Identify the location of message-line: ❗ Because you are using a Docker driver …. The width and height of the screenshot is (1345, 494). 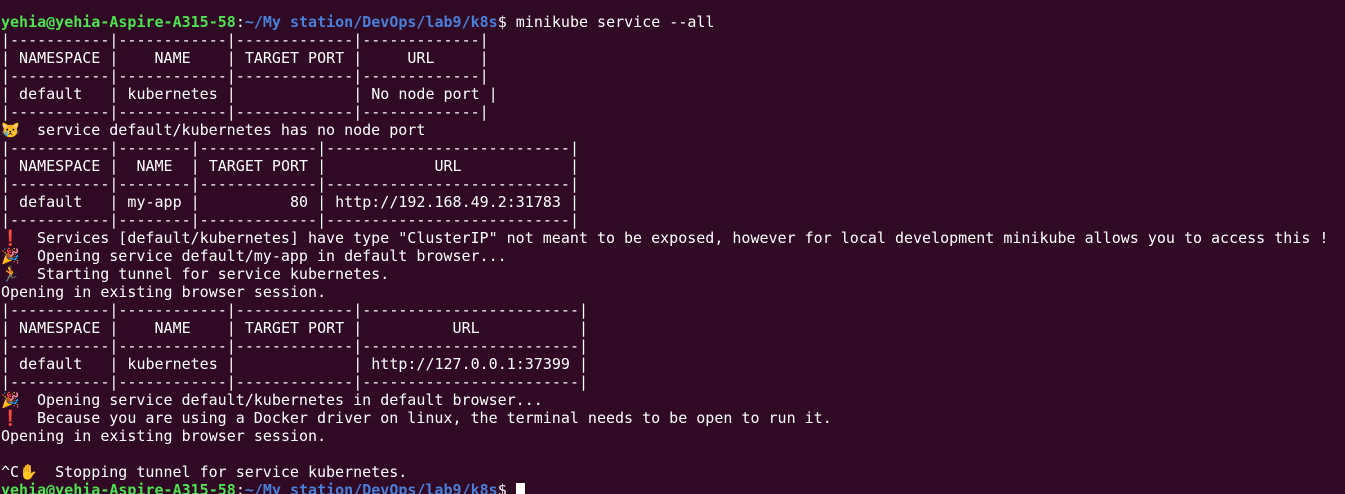
(664, 418).